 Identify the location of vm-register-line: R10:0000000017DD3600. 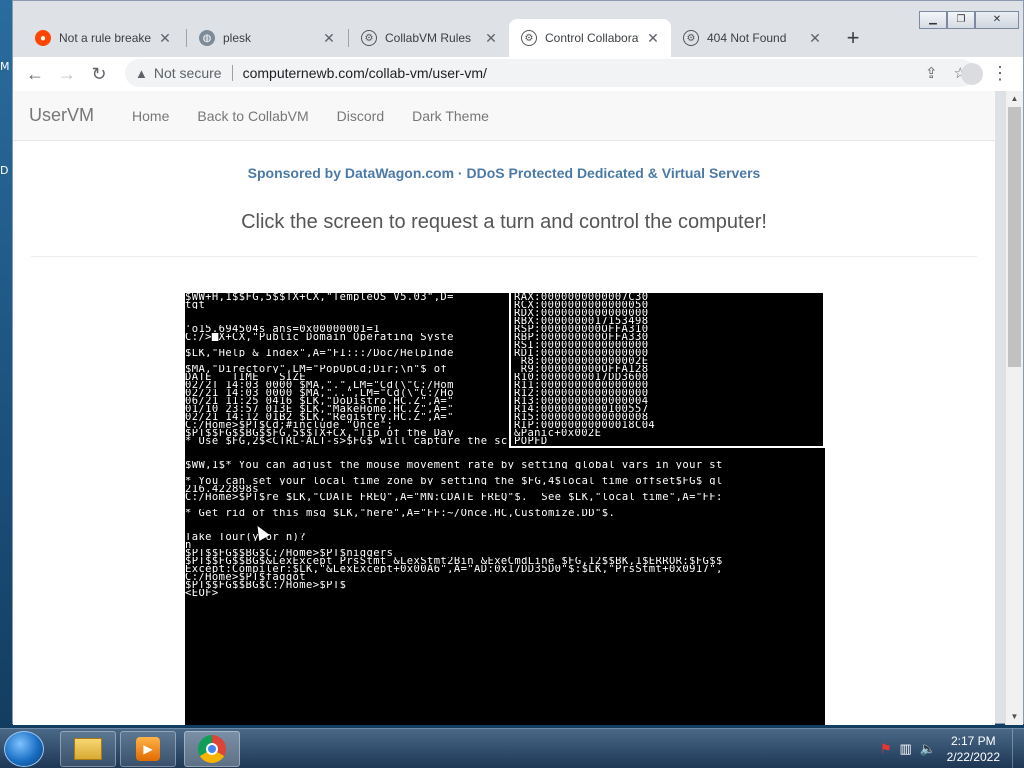
(581, 377).